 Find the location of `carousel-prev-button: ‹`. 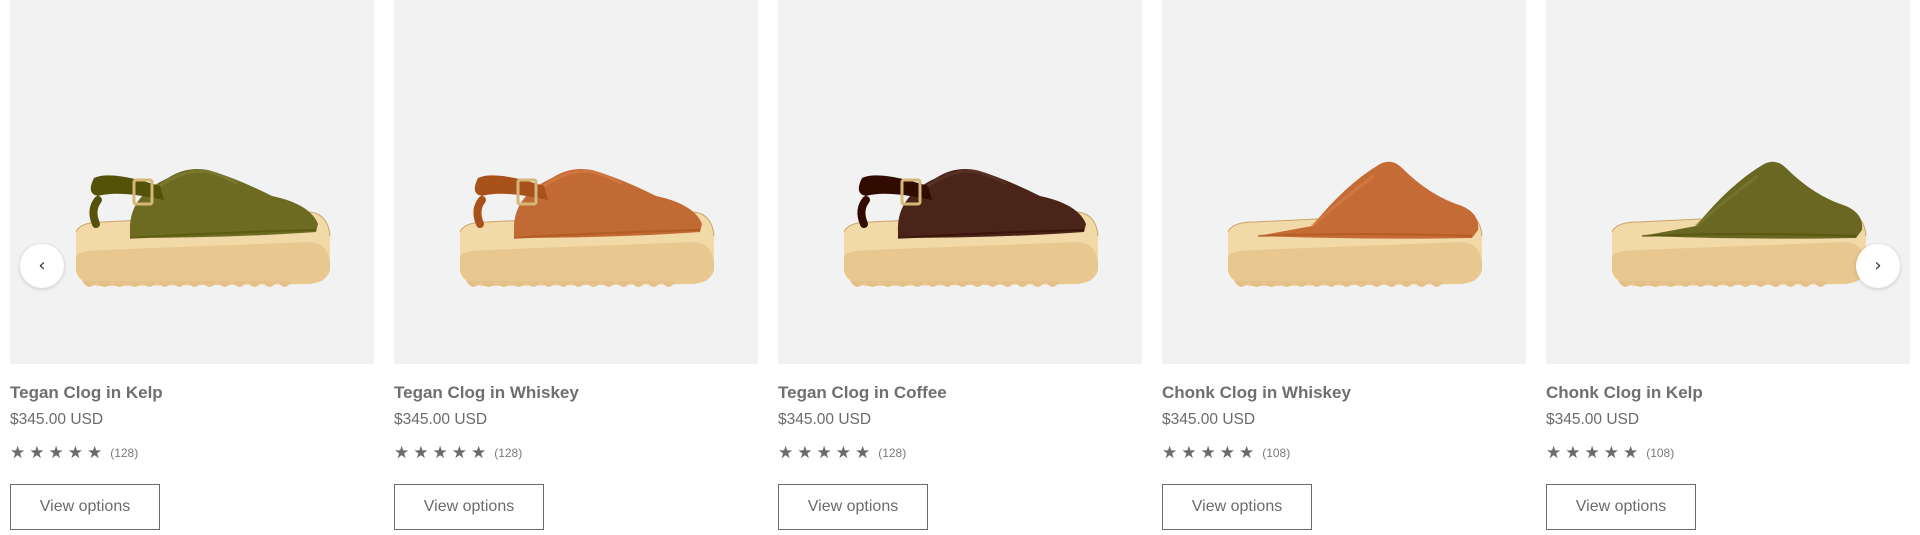

carousel-prev-button: ‹ is located at coordinates (42, 266).